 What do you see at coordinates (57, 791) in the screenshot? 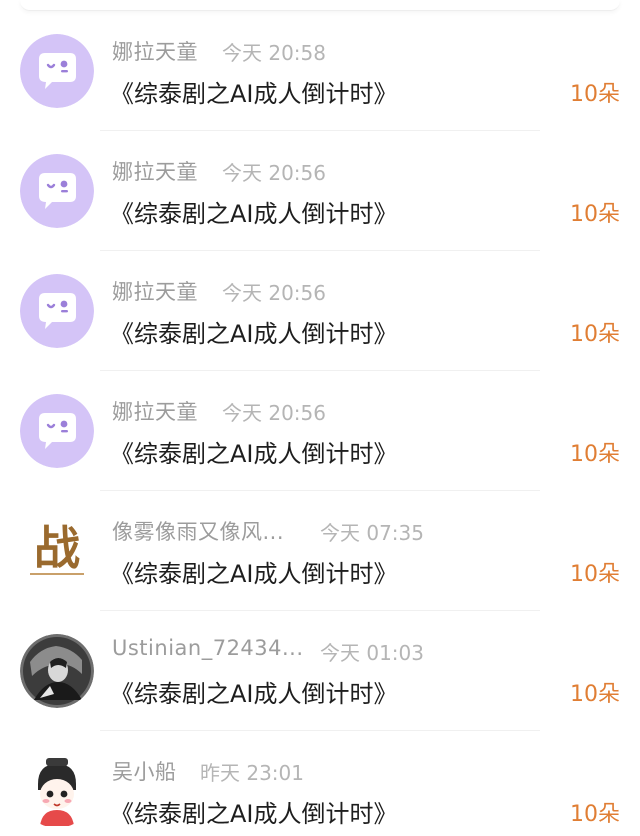
I see `cartoon-avatar` at bounding box center [57, 791].